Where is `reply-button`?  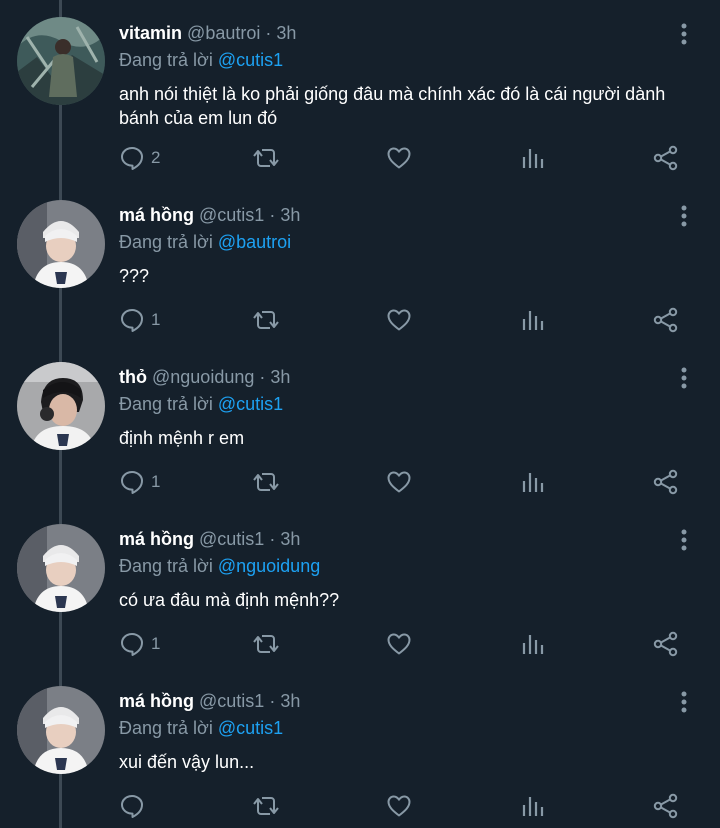 reply-button is located at coordinates (135, 806).